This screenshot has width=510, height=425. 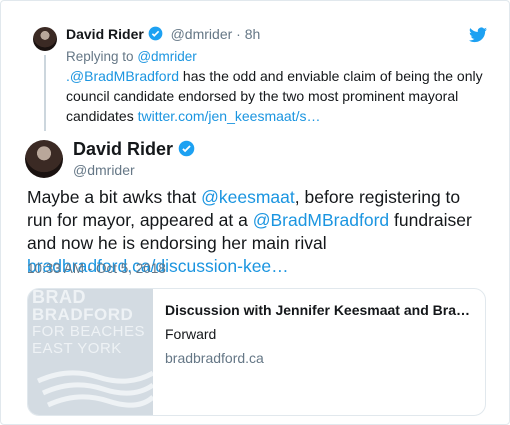 What do you see at coordinates (59, 297) in the screenshot?
I see `card-image-line: BRAD` at bounding box center [59, 297].